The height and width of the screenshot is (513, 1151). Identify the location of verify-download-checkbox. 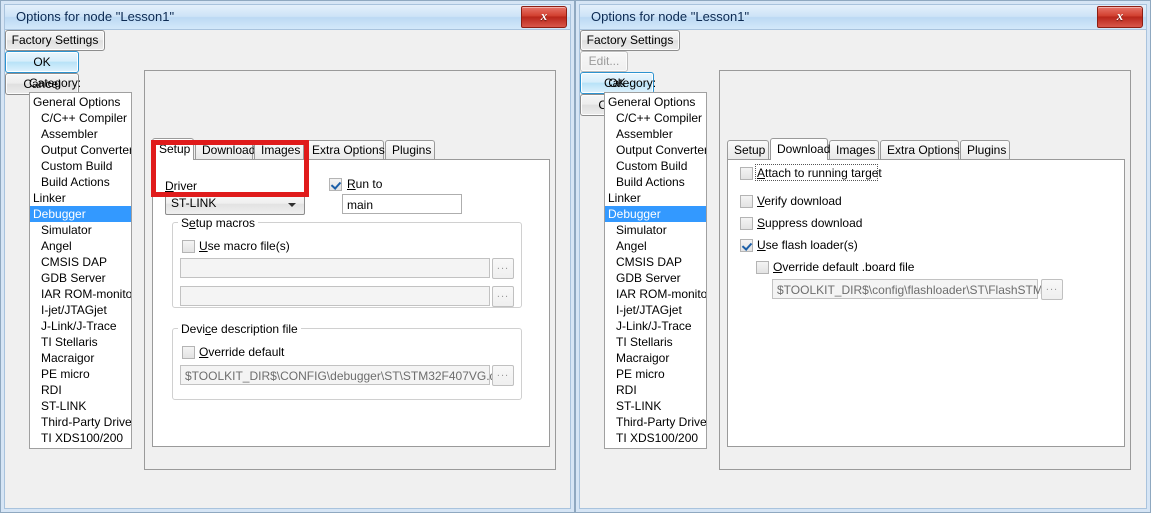
(746, 201).